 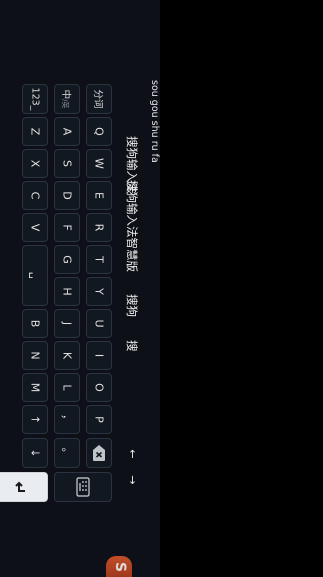 What do you see at coordinates (35, 227) in the screenshot?
I see `key-v: V` at bounding box center [35, 227].